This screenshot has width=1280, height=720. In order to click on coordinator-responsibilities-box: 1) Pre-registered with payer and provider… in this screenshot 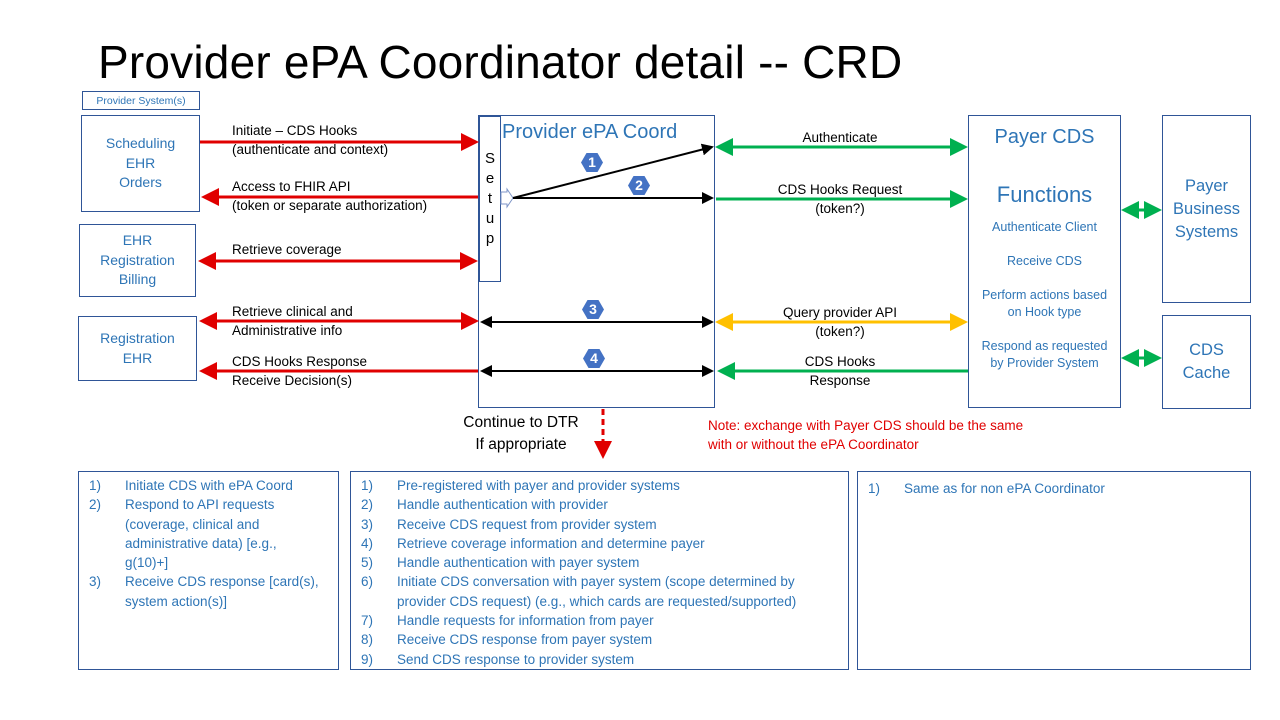, I will do `click(599, 570)`.